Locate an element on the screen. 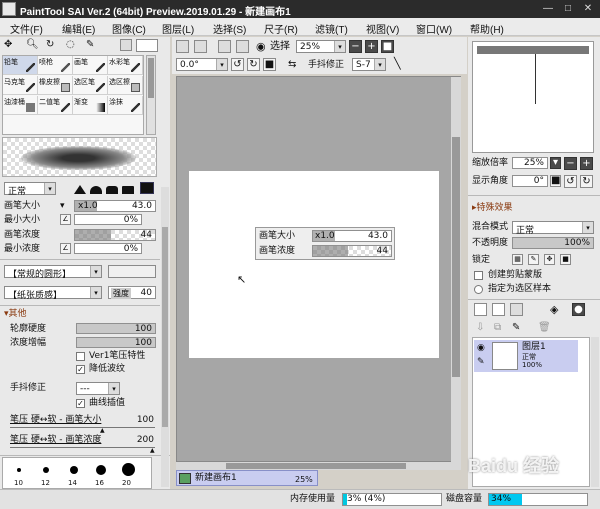 The height and width of the screenshot is (509, 600). rotate-icon: ↻ is located at coordinates (50, 44).